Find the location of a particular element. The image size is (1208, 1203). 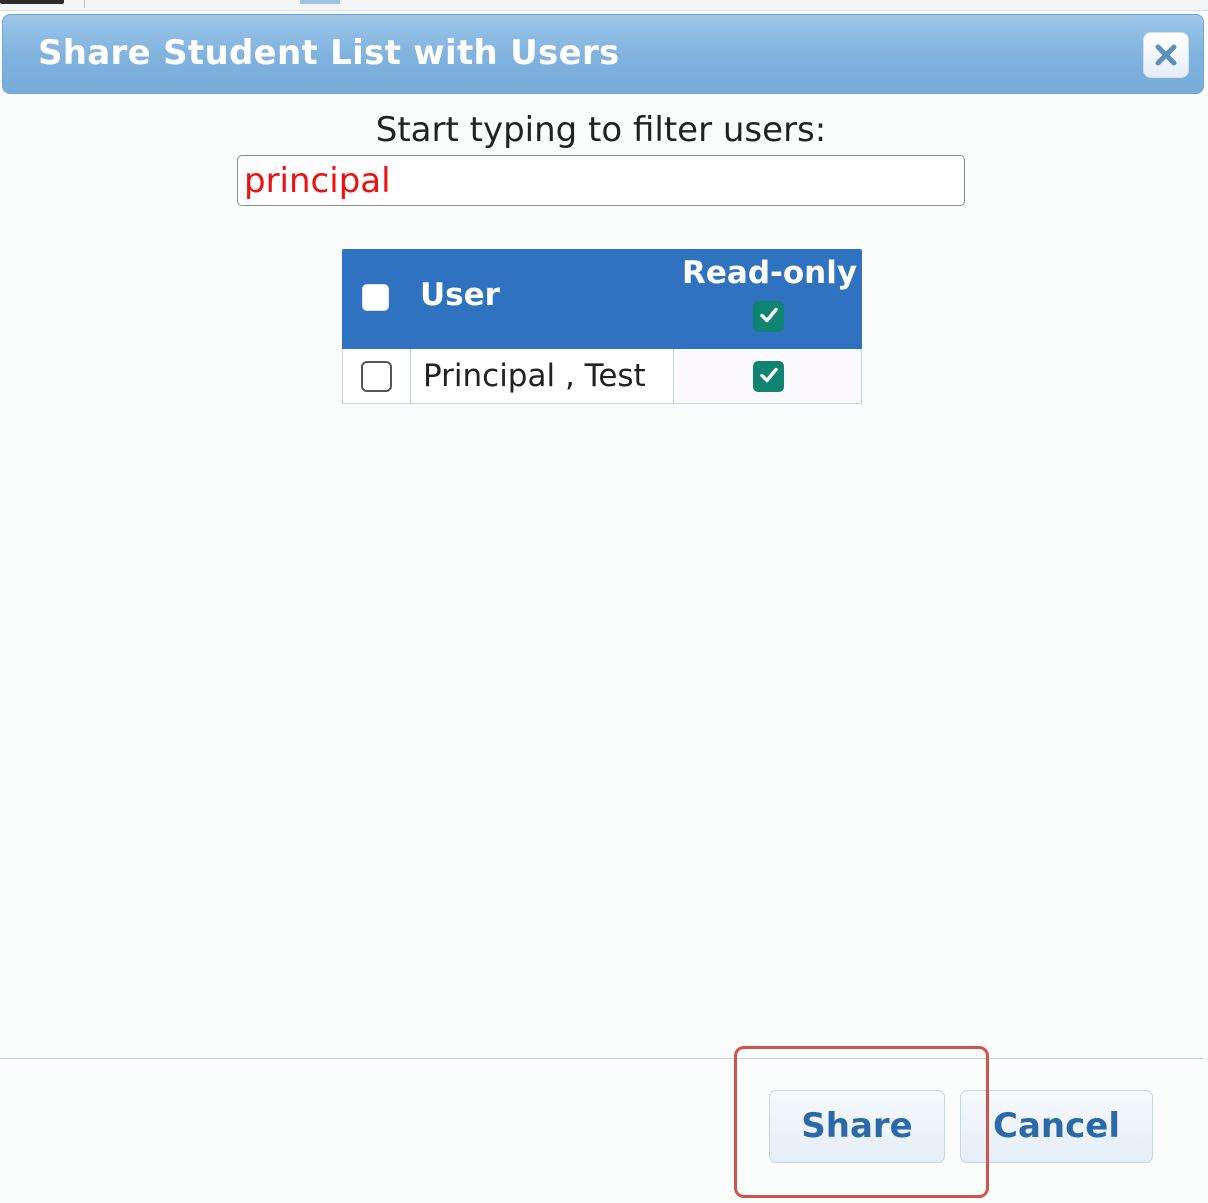

users-table: User Read-only Principal , Test is located at coordinates (602, 326).